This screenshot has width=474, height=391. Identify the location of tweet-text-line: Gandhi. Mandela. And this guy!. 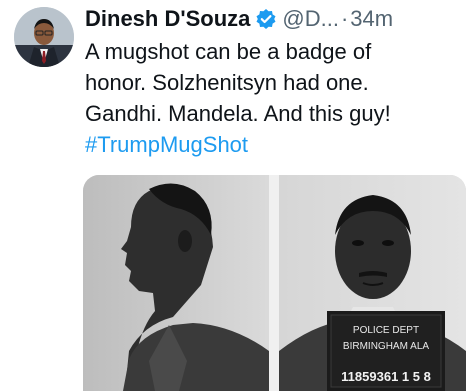
(238, 113).